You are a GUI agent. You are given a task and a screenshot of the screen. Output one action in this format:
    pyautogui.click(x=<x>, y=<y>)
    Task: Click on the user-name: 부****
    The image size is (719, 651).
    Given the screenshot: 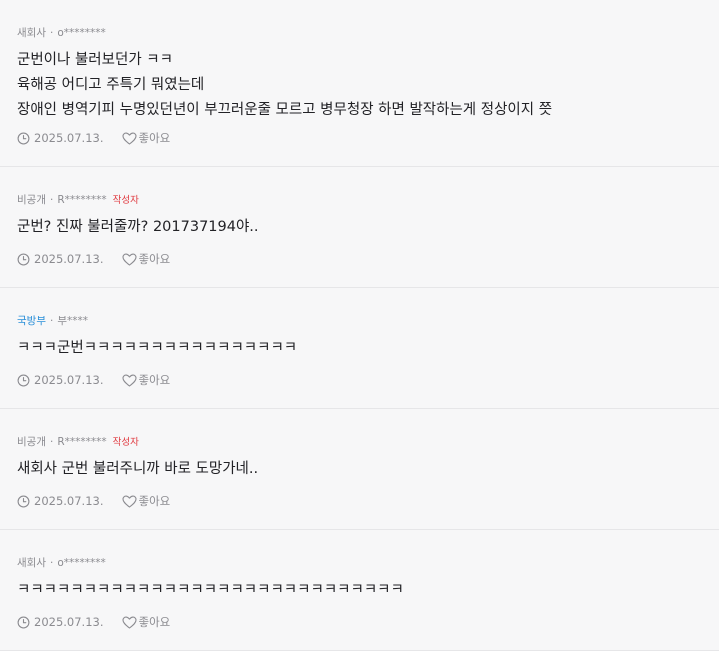 What is the action you would take?
    pyautogui.click(x=72, y=321)
    